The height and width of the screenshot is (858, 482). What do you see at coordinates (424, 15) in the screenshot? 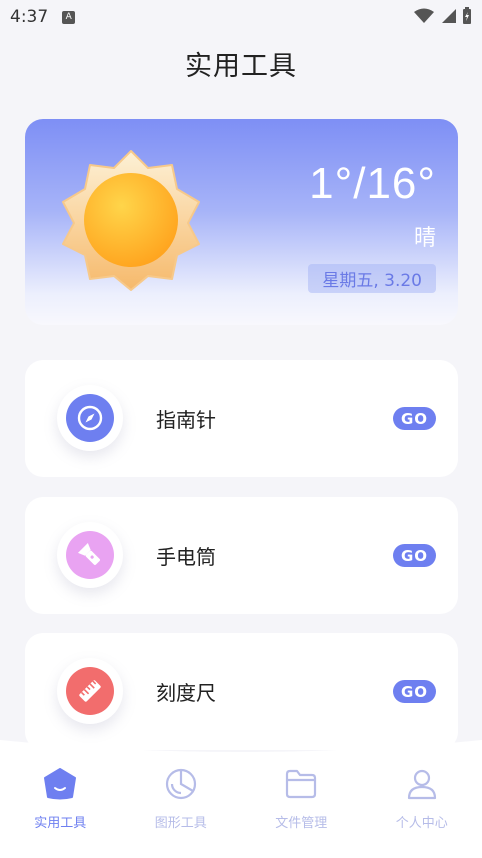
I see `wifi-icon` at bounding box center [424, 15].